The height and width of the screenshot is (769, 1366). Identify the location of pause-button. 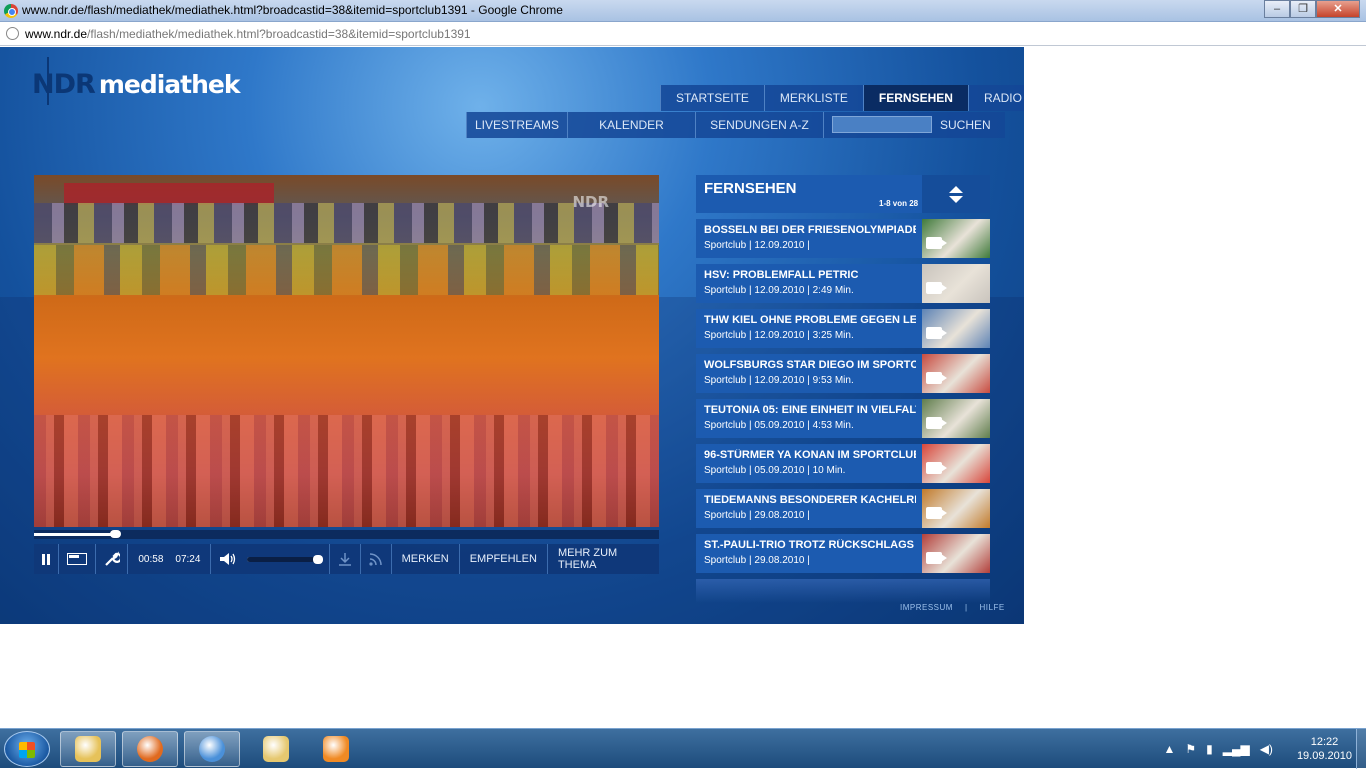
(47, 559).